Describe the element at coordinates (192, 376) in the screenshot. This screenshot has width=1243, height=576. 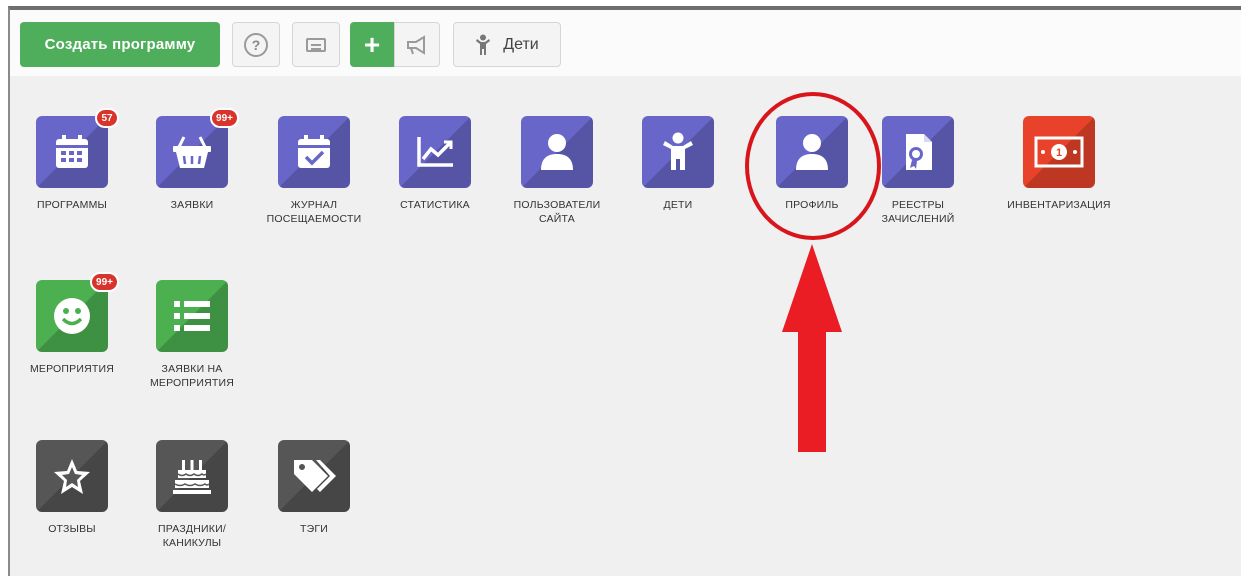
I see `tile-event-requests-label: ЗАЯВКИ НА МЕРОПРИЯТИЯ` at that location.